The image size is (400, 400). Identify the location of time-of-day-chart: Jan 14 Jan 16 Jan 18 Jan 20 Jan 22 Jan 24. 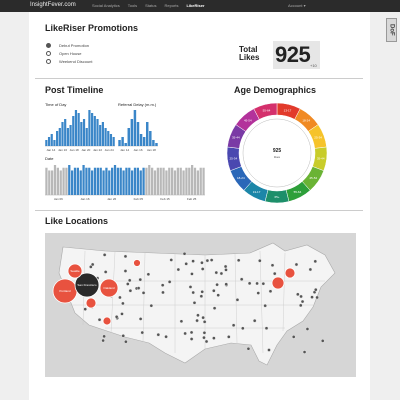
(80, 131).